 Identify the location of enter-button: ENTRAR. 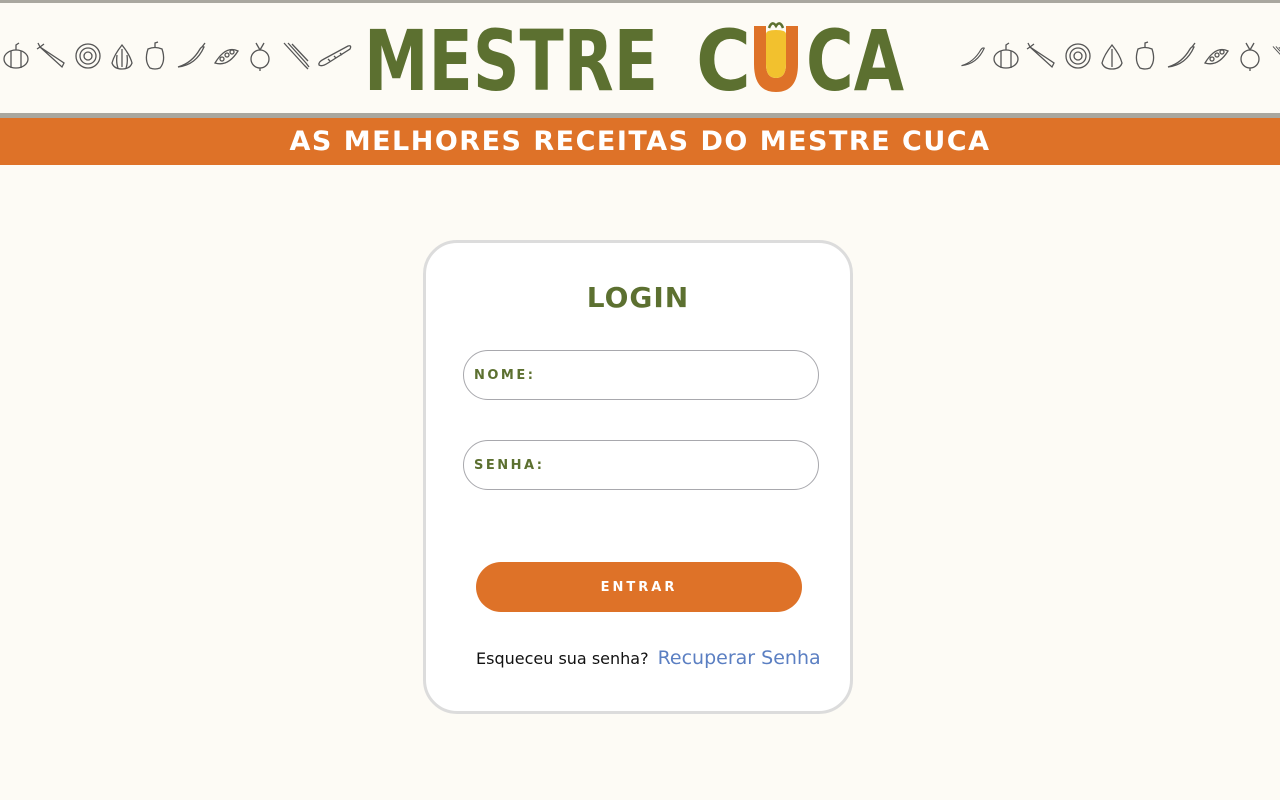
(639, 587).